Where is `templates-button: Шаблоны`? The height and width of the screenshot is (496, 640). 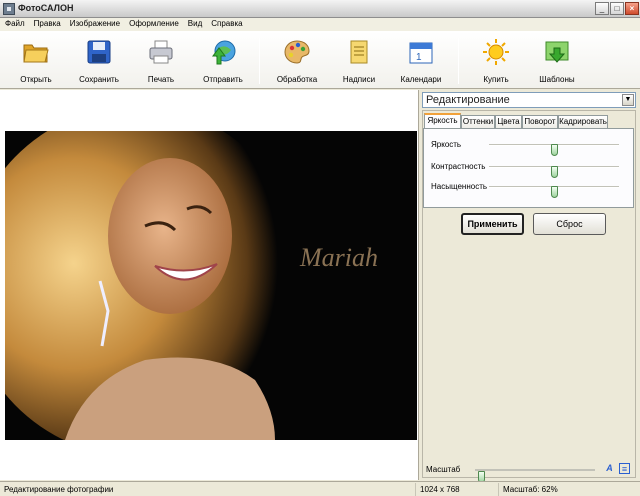 templates-button: Шаблоны is located at coordinates (557, 61).